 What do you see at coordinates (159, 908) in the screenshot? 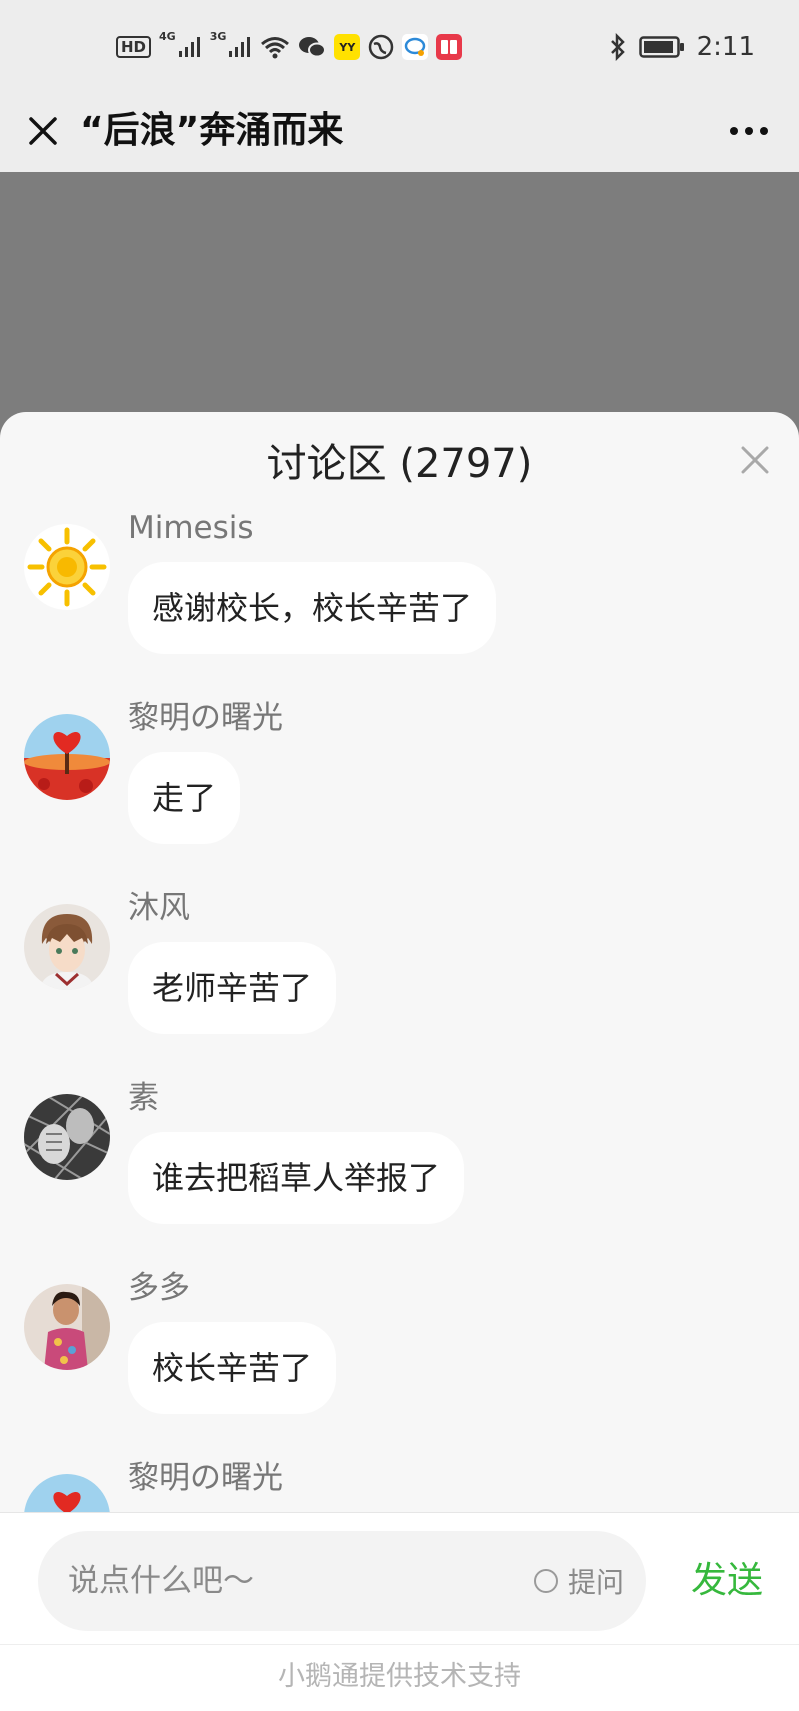
I see `comment-author: 沐风` at bounding box center [159, 908].